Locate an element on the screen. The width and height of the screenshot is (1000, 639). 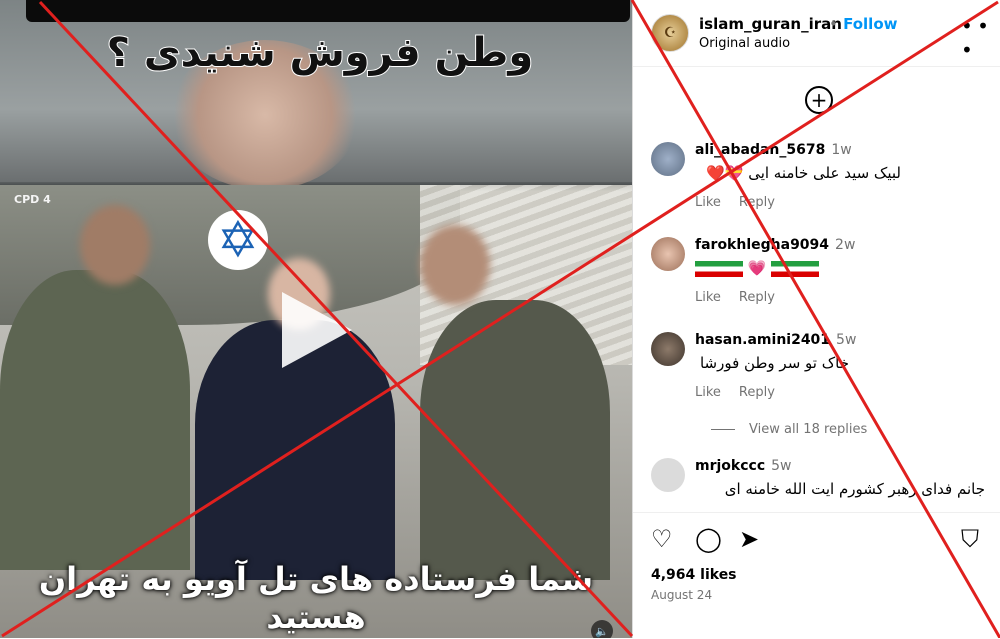
comment-username: mrjokccc 5w is located at coordinates (743, 466).